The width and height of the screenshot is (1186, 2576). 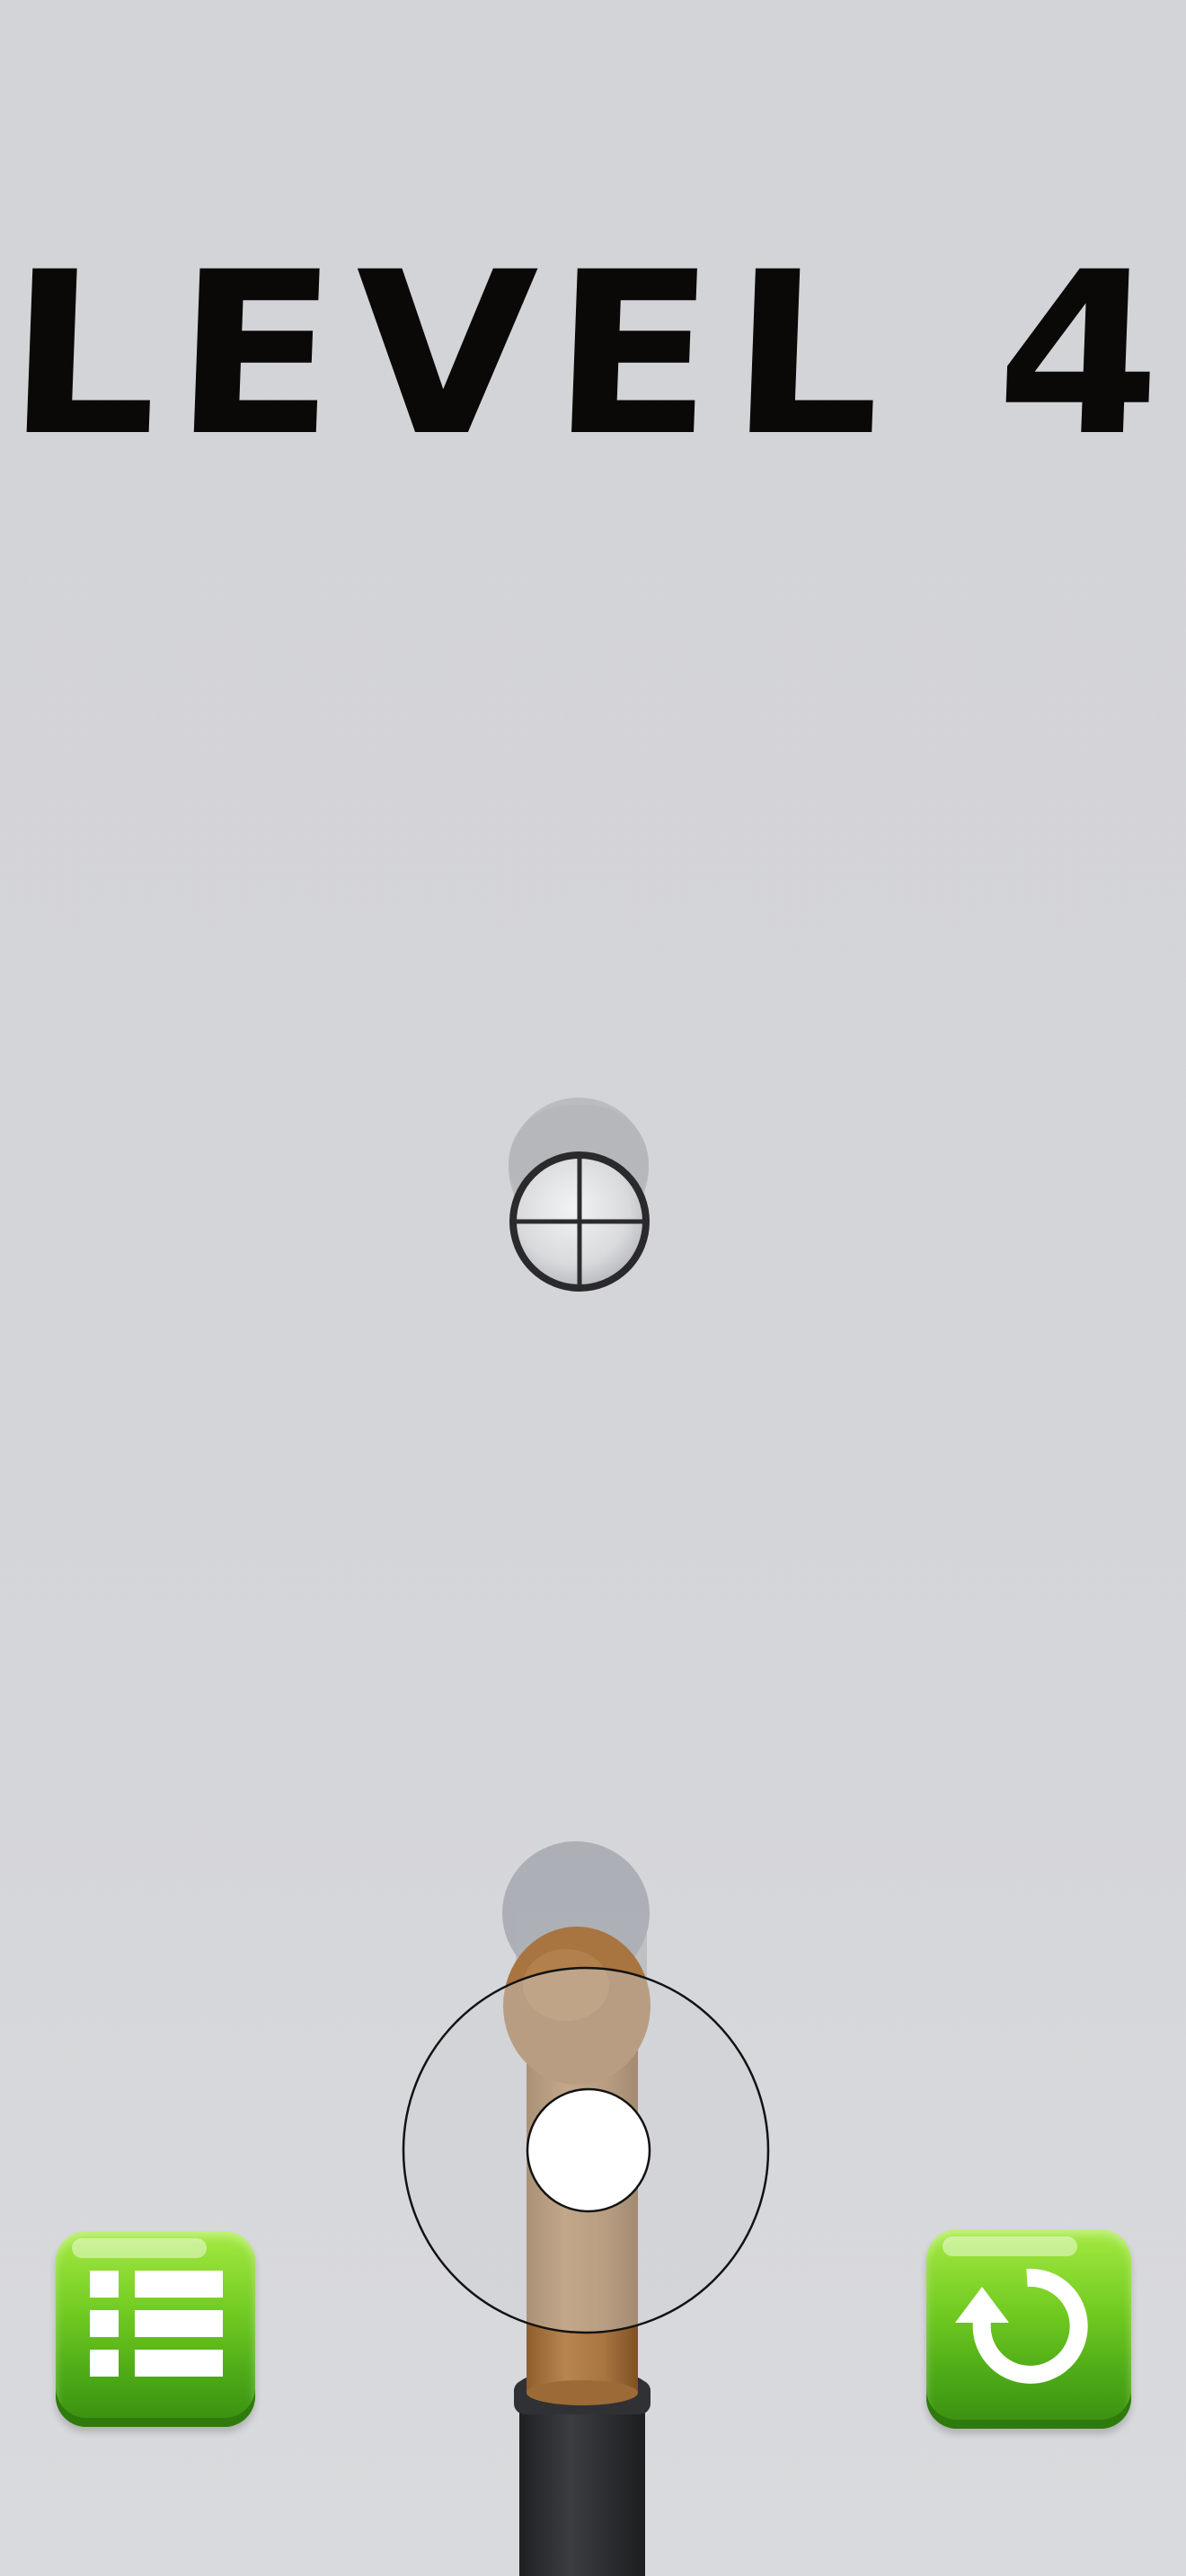 What do you see at coordinates (156, 2324) in the screenshot?
I see `list-icon` at bounding box center [156, 2324].